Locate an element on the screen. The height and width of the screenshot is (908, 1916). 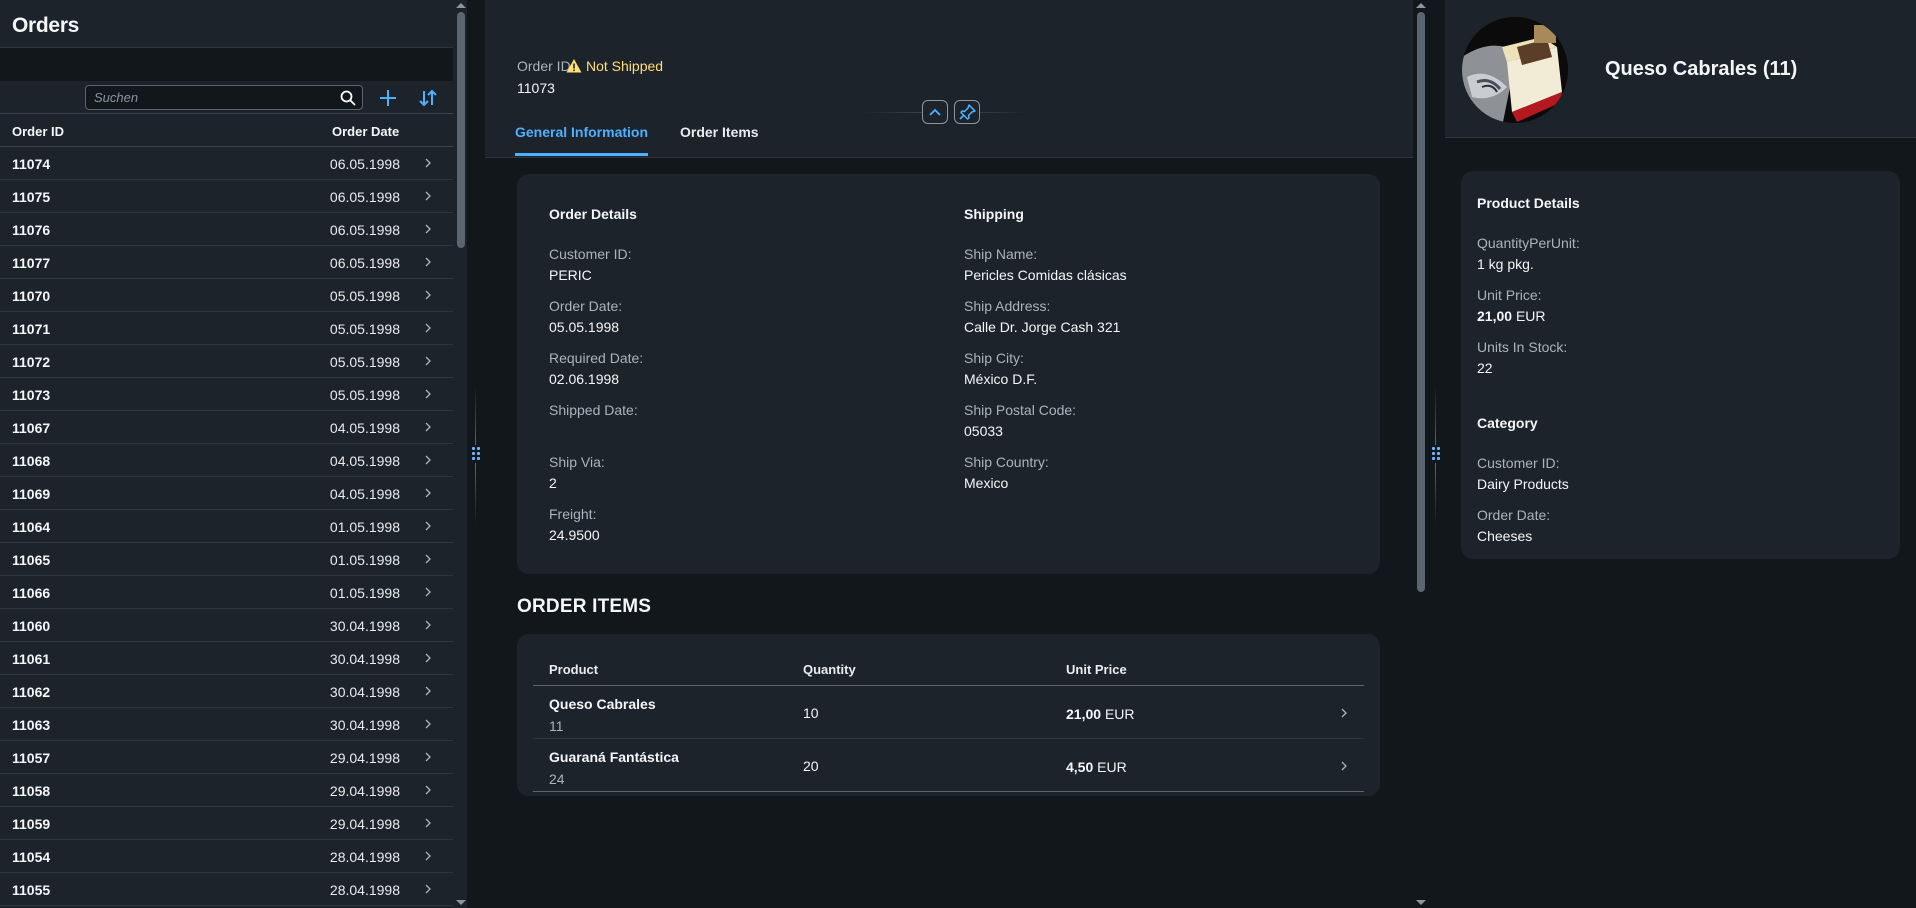
header-divider-left is located at coordinates (893, 112).